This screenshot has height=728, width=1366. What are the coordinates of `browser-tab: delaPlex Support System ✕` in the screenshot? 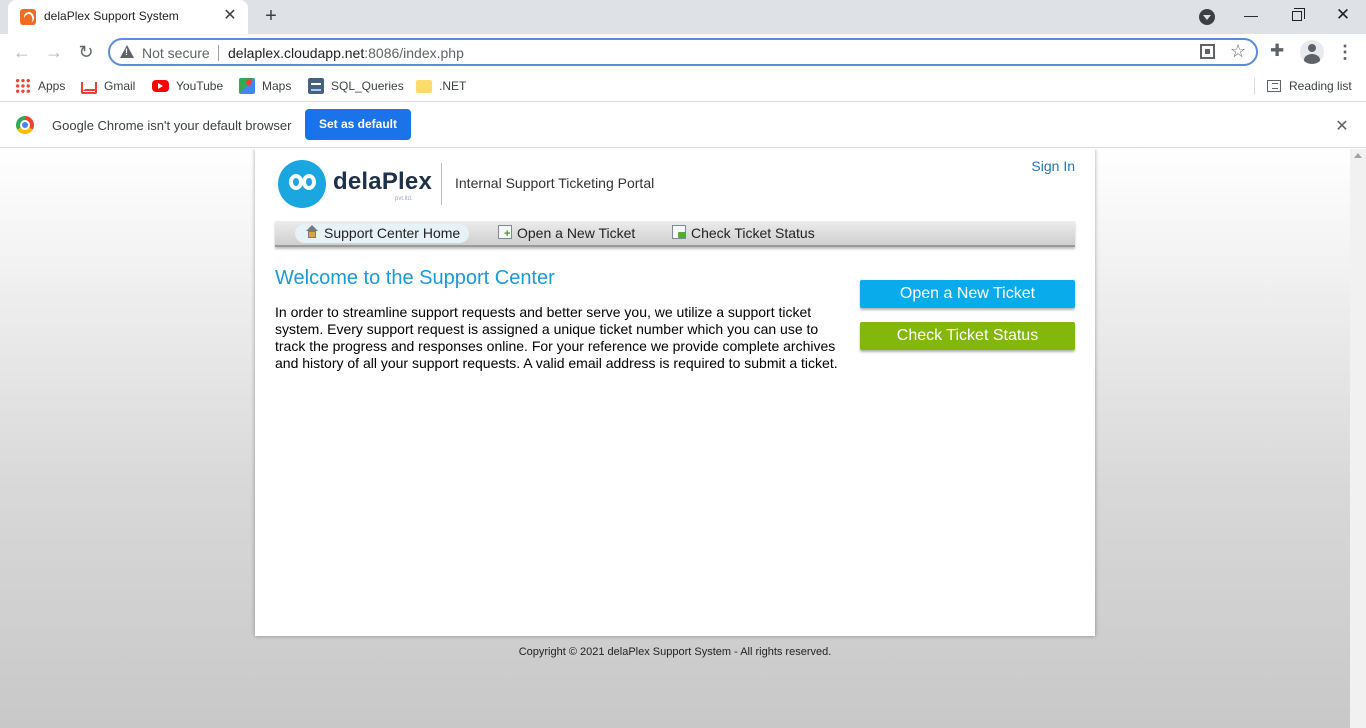 It's located at (128, 17).